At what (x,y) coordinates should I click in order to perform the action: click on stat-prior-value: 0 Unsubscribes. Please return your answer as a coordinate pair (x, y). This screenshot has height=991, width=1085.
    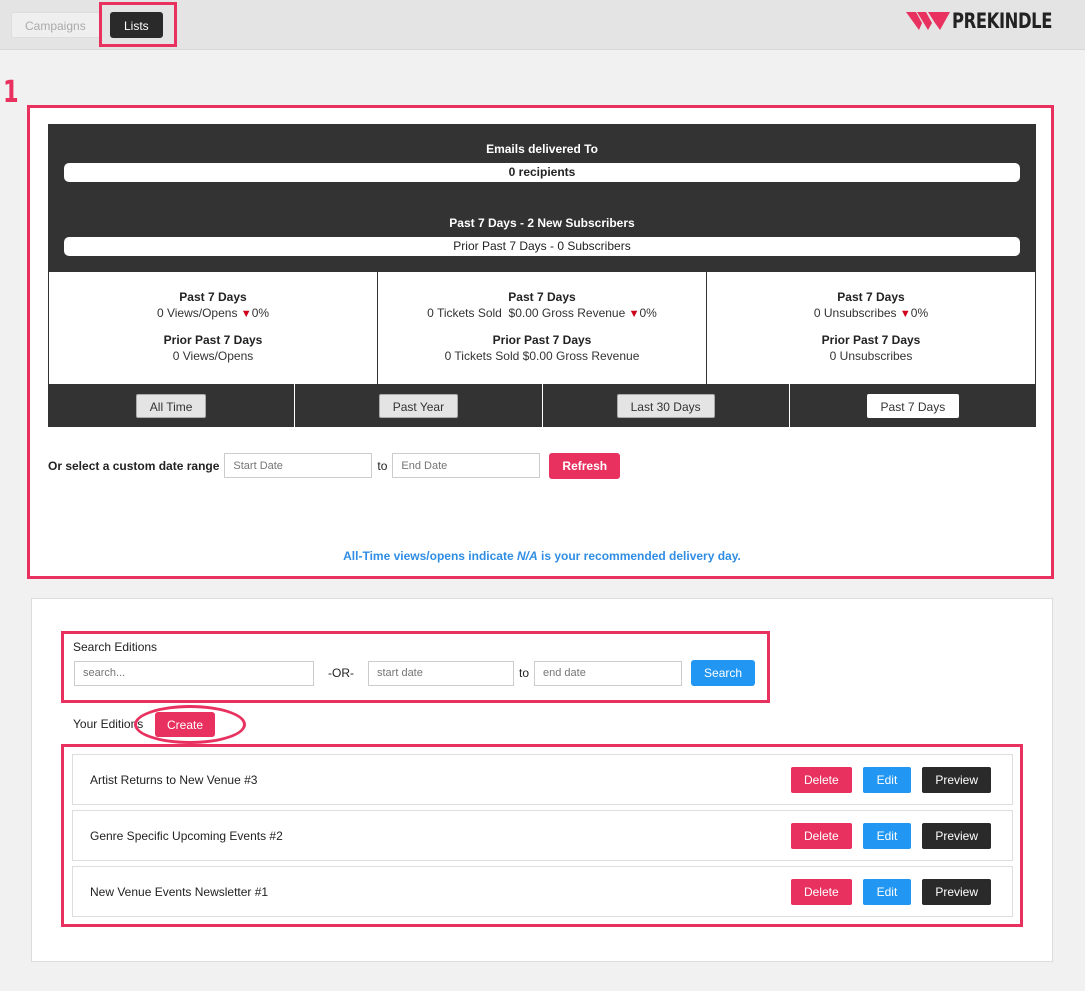
    Looking at the image, I should click on (871, 356).